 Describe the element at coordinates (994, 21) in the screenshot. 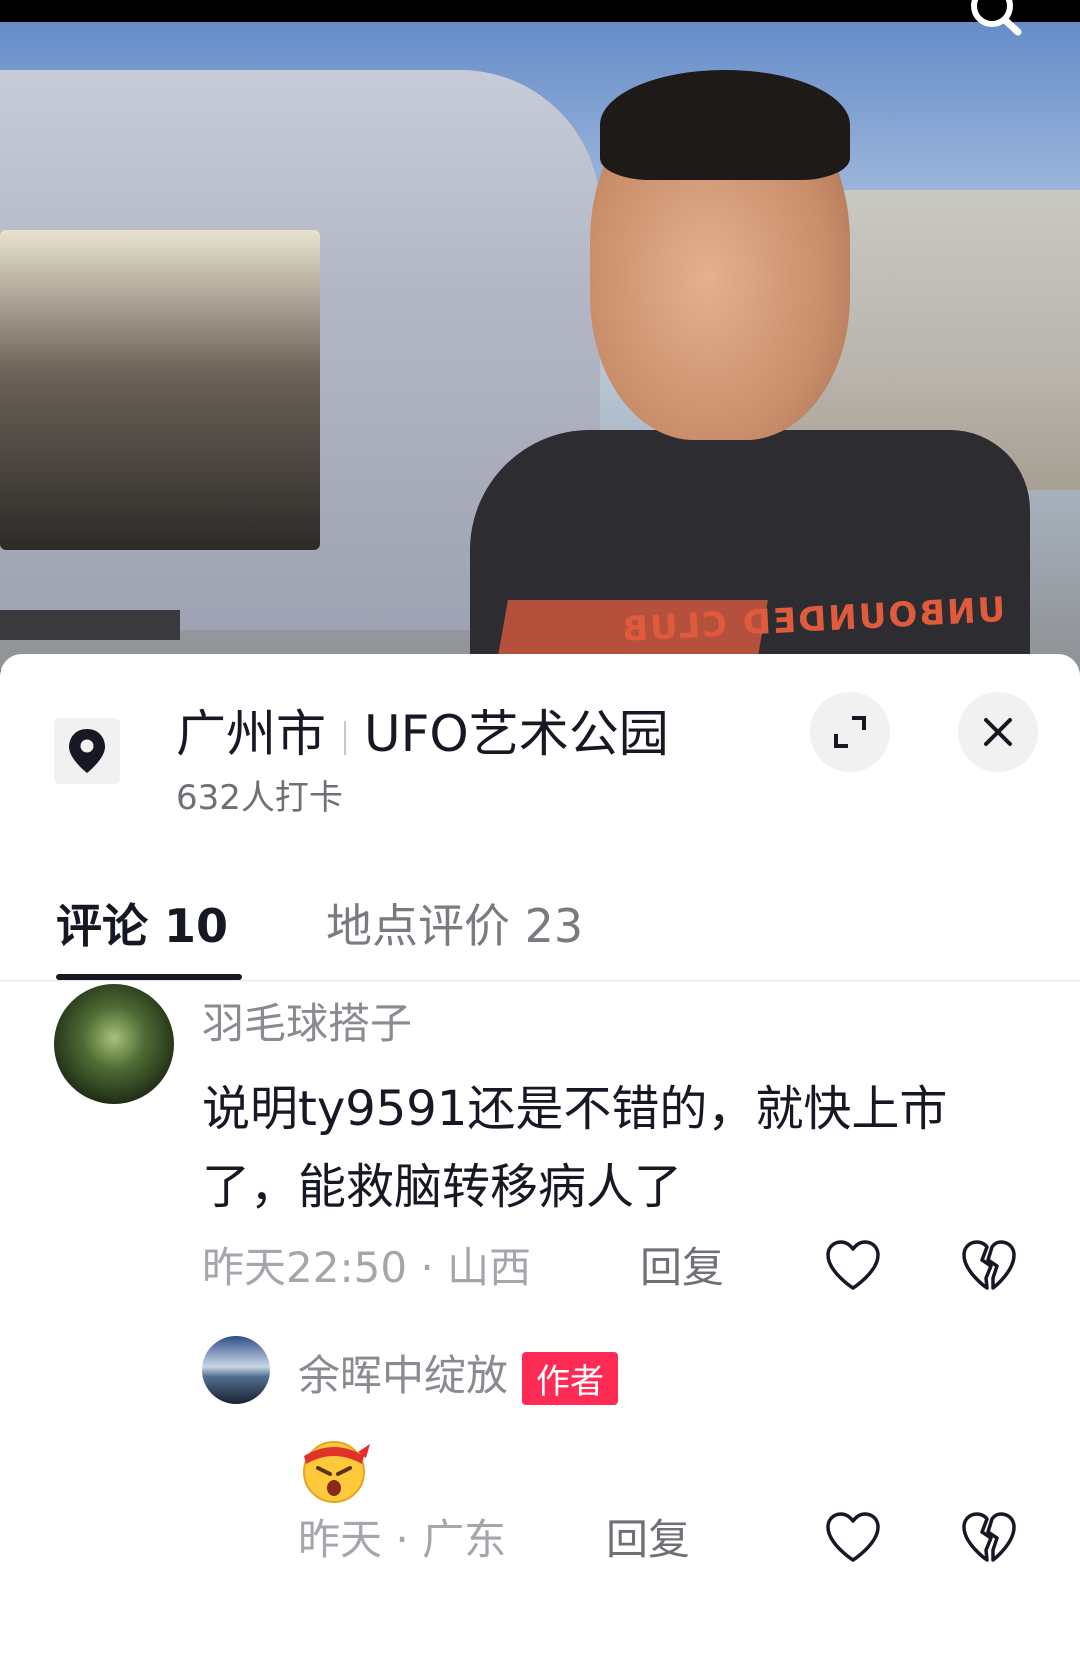

I see `search-icon` at that location.